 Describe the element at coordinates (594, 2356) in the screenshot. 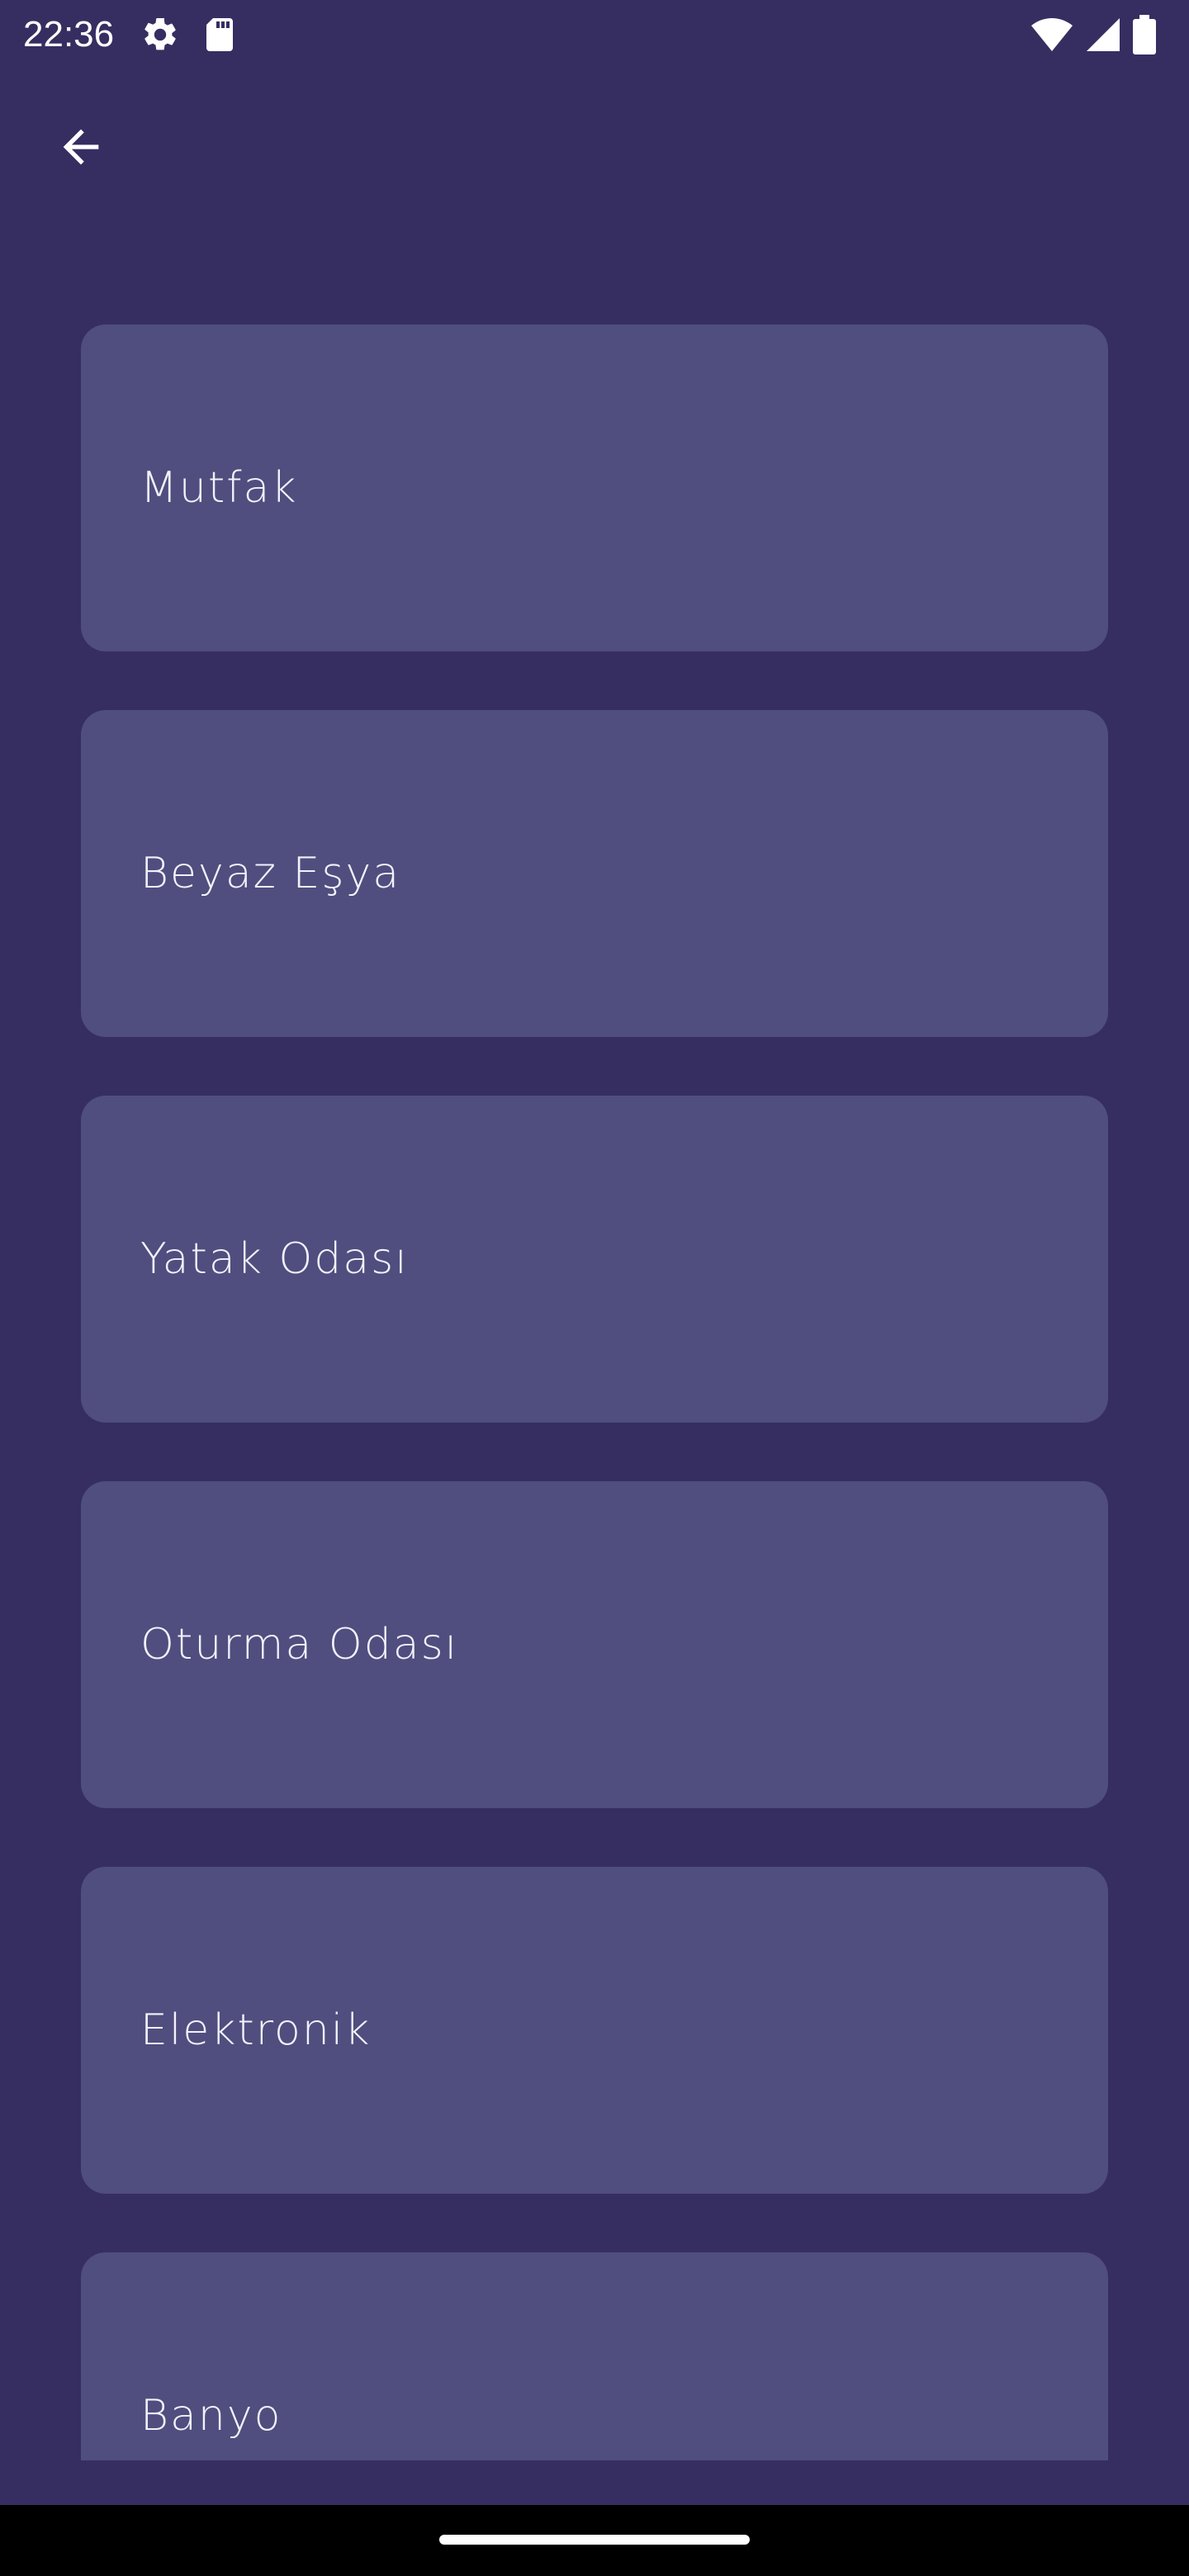

I see `category-card-banyo: Banyo` at that location.